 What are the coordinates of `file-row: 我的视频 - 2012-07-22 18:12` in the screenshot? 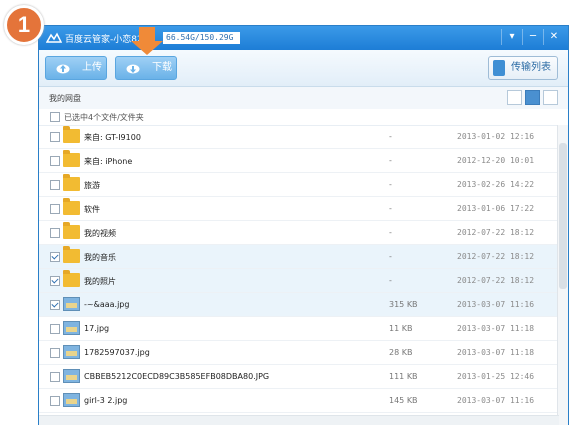 It's located at (299, 233).